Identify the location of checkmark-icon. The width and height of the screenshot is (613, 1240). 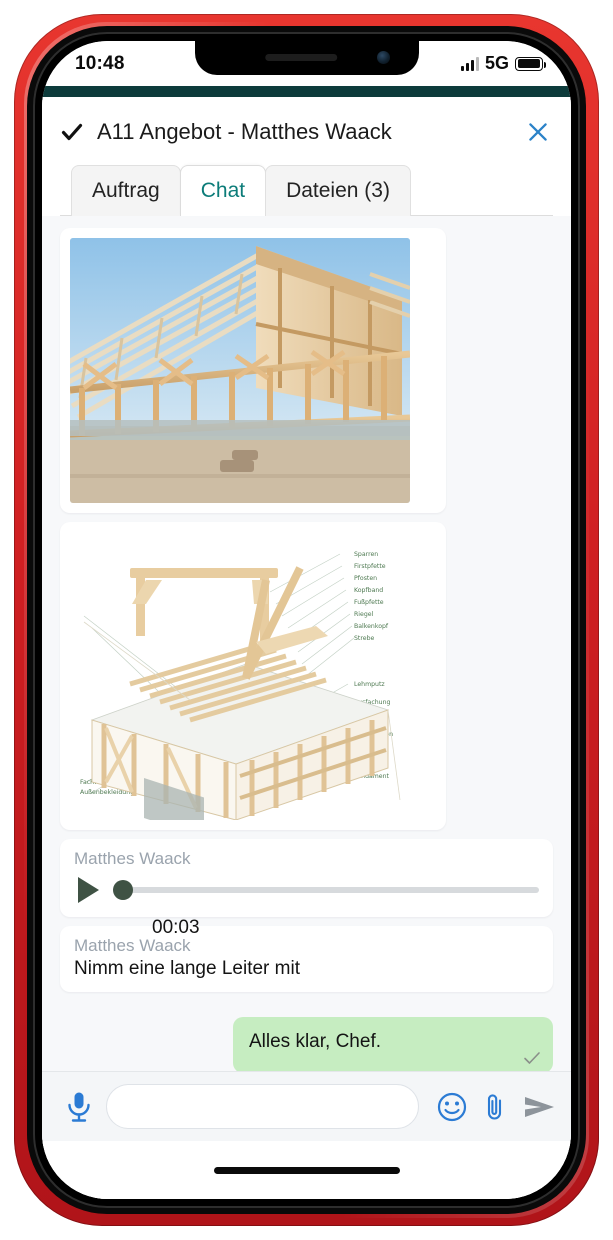
(72, 132).